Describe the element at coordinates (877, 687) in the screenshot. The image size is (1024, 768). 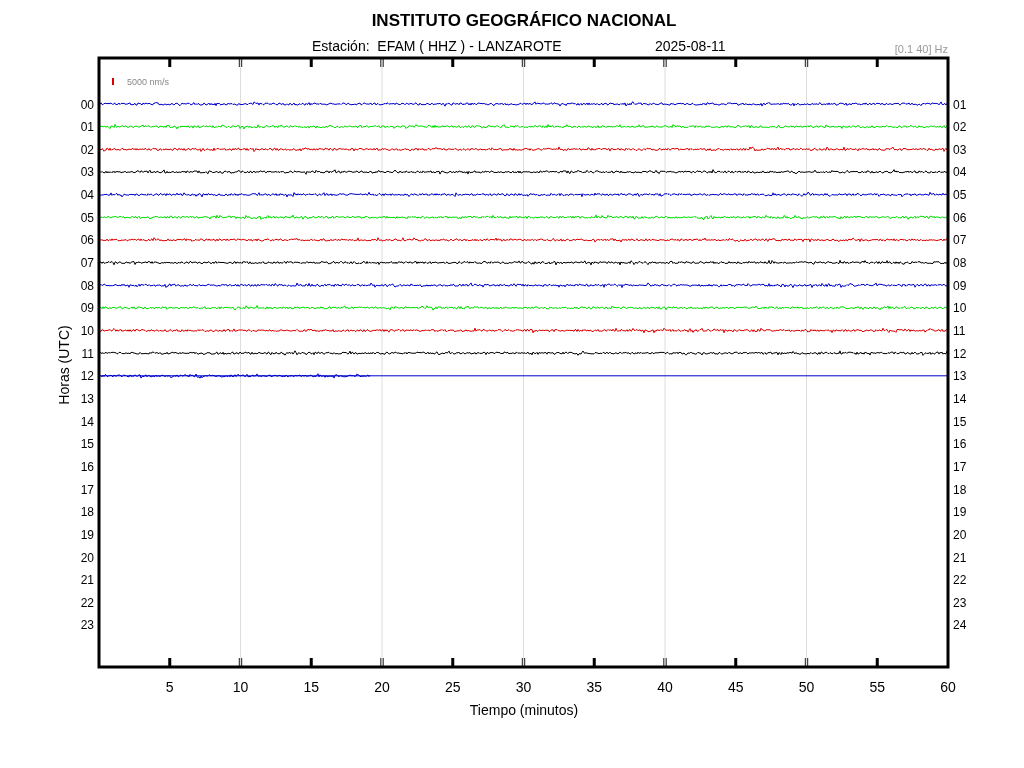
I see `x-tick-label: 55` at that location.